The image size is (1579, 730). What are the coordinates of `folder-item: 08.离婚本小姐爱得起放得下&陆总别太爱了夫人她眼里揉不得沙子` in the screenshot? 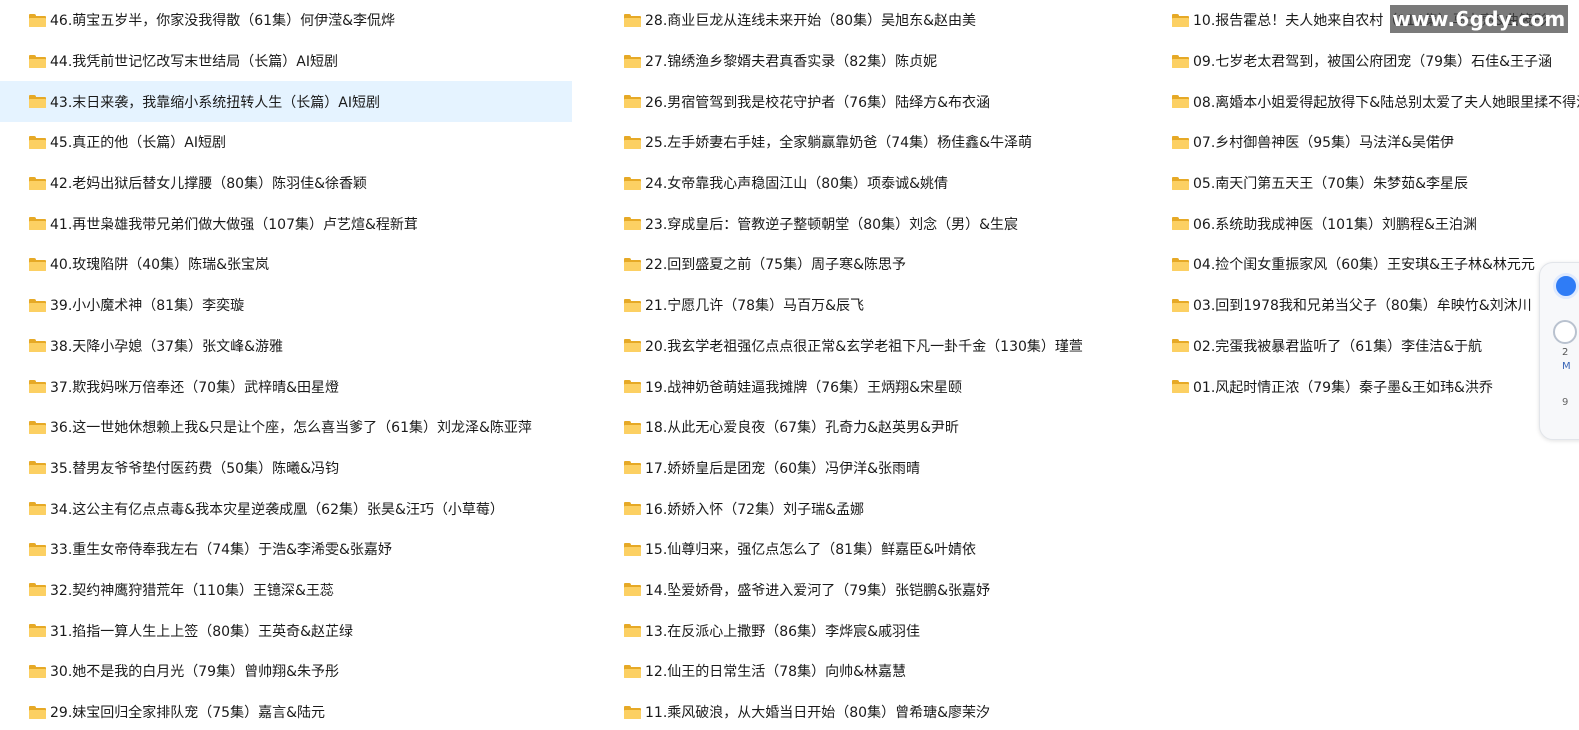 It's located at (1362, 101).